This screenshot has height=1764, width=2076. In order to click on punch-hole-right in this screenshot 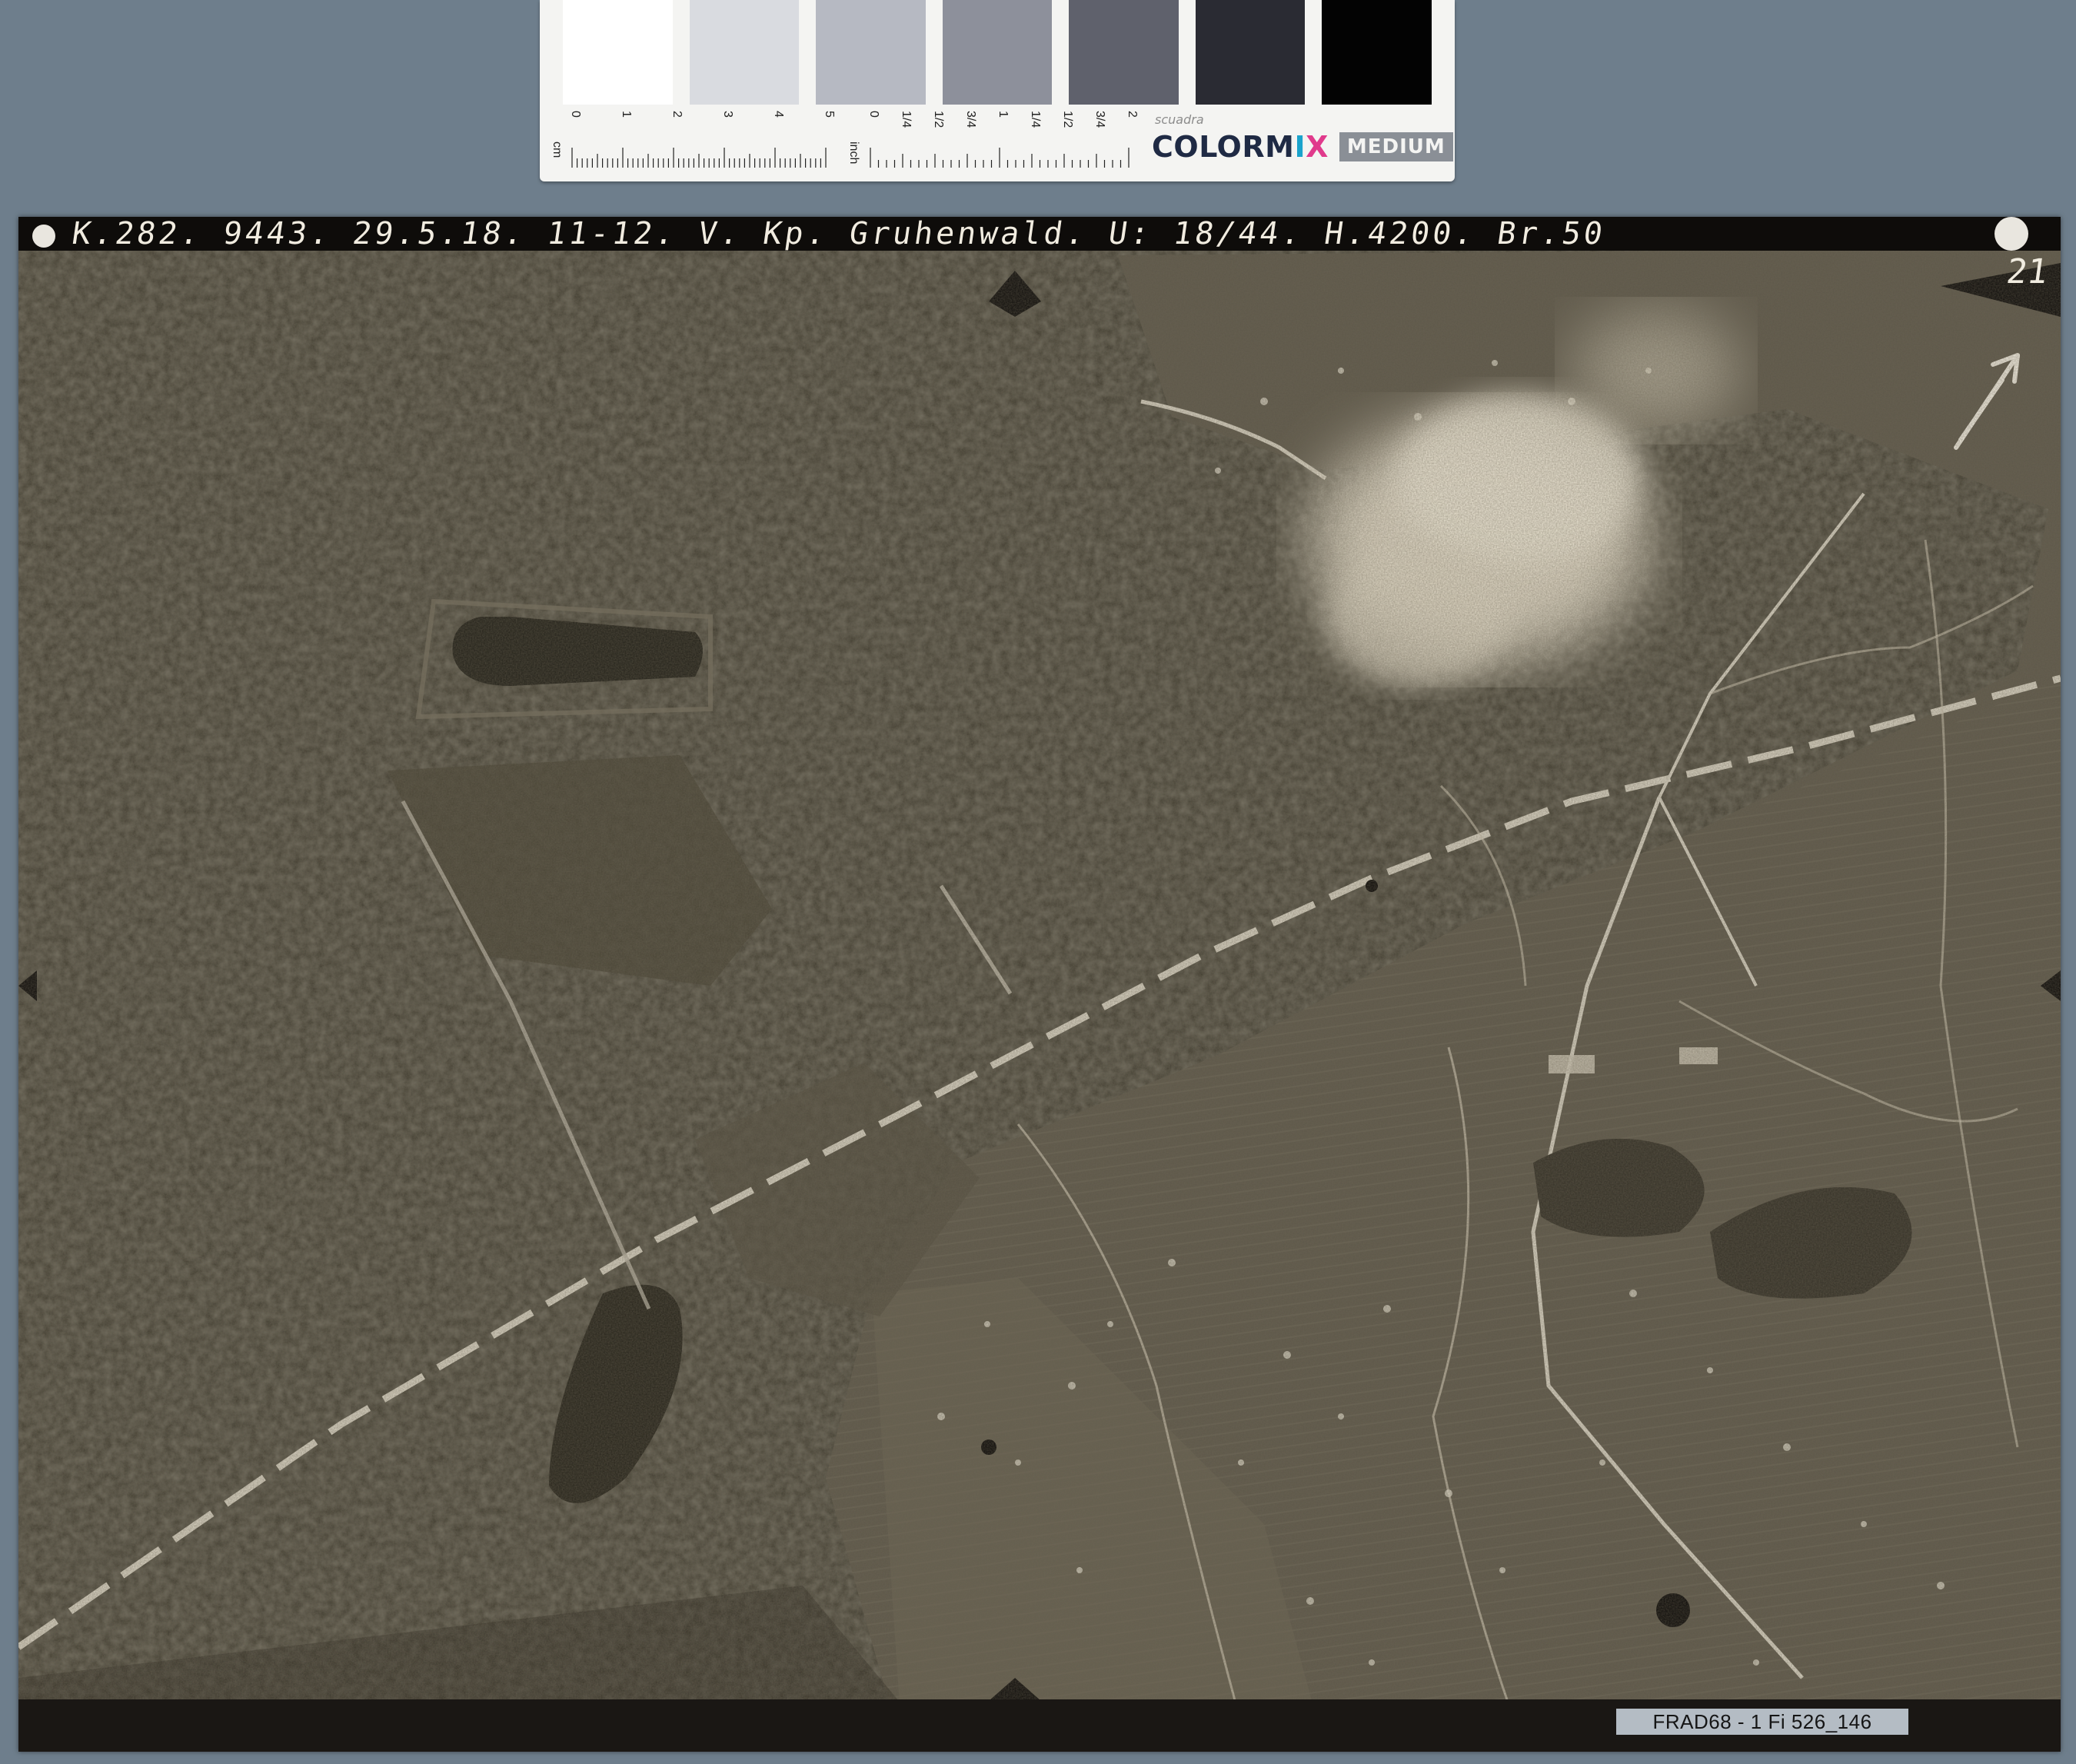, I will do `click(2011, 234)`.